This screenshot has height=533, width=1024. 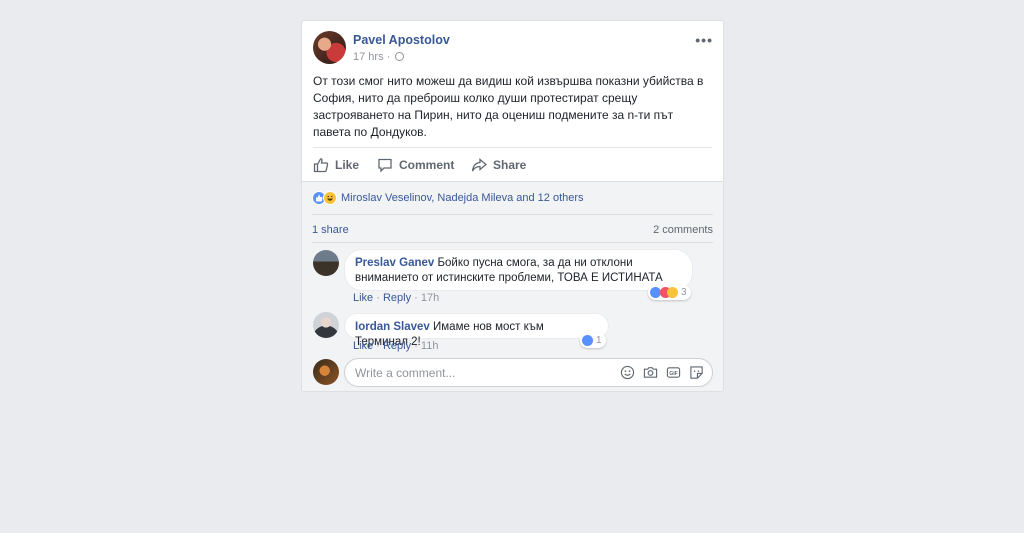 I want to click on commenter-name: Preslav Ganev, so click(x=394, y=263).